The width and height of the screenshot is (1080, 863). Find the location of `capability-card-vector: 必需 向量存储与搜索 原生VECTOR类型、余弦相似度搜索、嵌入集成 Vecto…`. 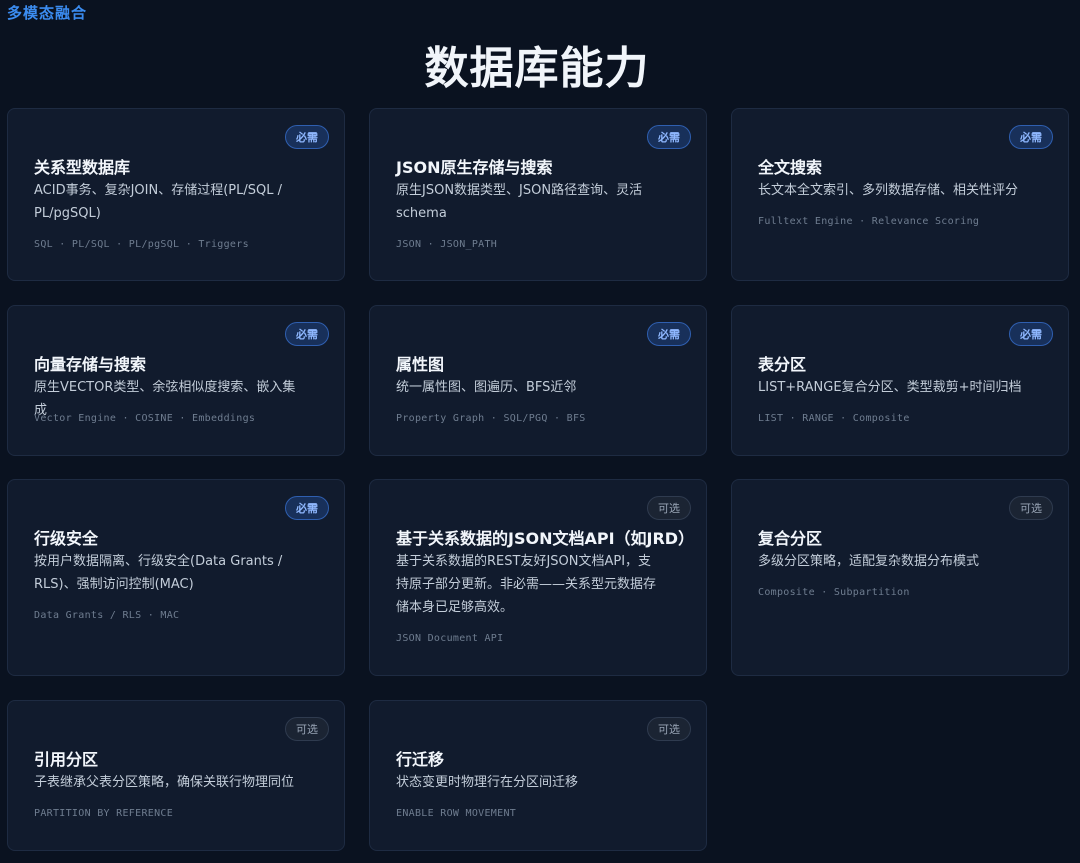

capability-card-vector: 必需 向量存储与搜索 原生VECTOR类型、余弦相似度搜索、嵌入集成 Vecto… is located at coordinates (176, 380).